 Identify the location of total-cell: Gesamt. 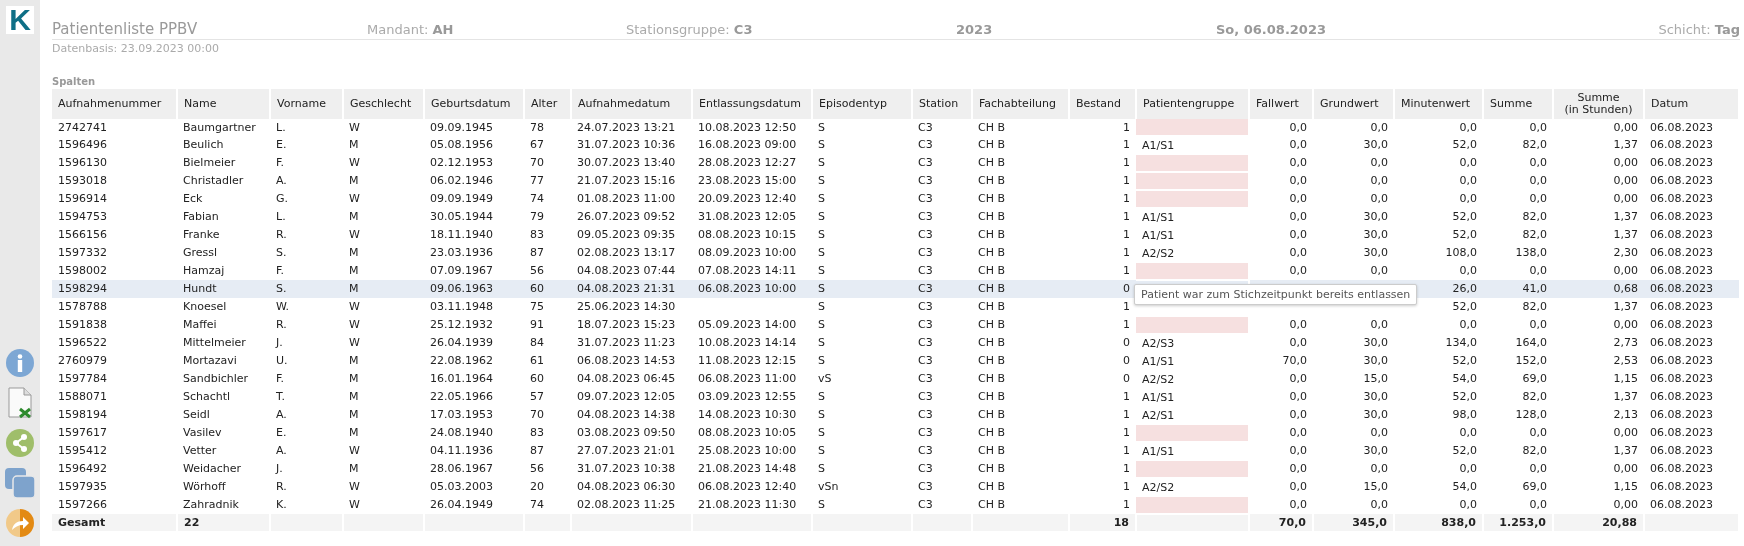
(114, 522).